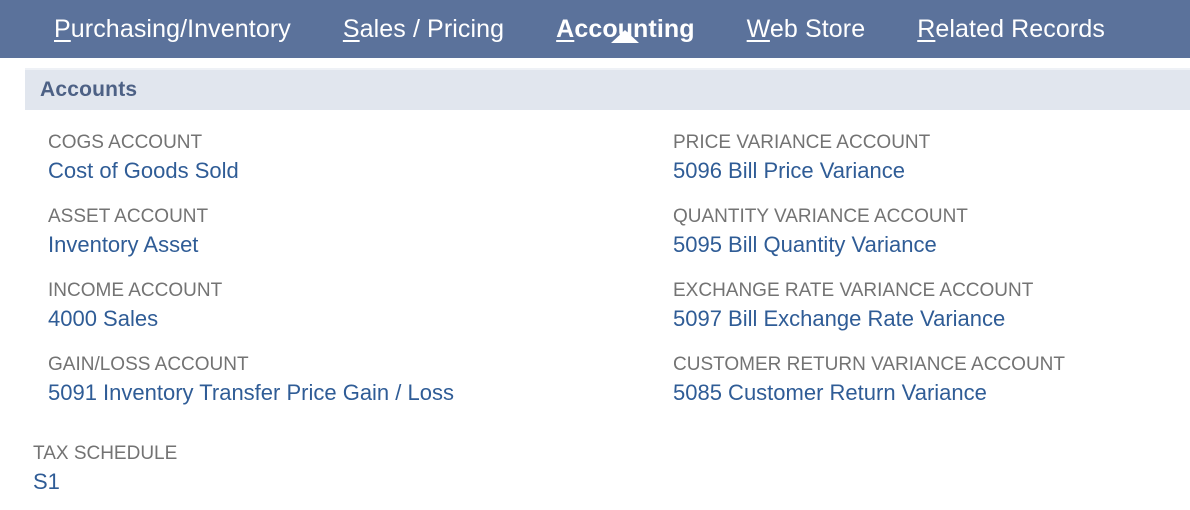  Describe the element at coordinates (802, 142) in the screenshot. I see `field-label: PRICE VARIANCE ACCOUNT` at that location.